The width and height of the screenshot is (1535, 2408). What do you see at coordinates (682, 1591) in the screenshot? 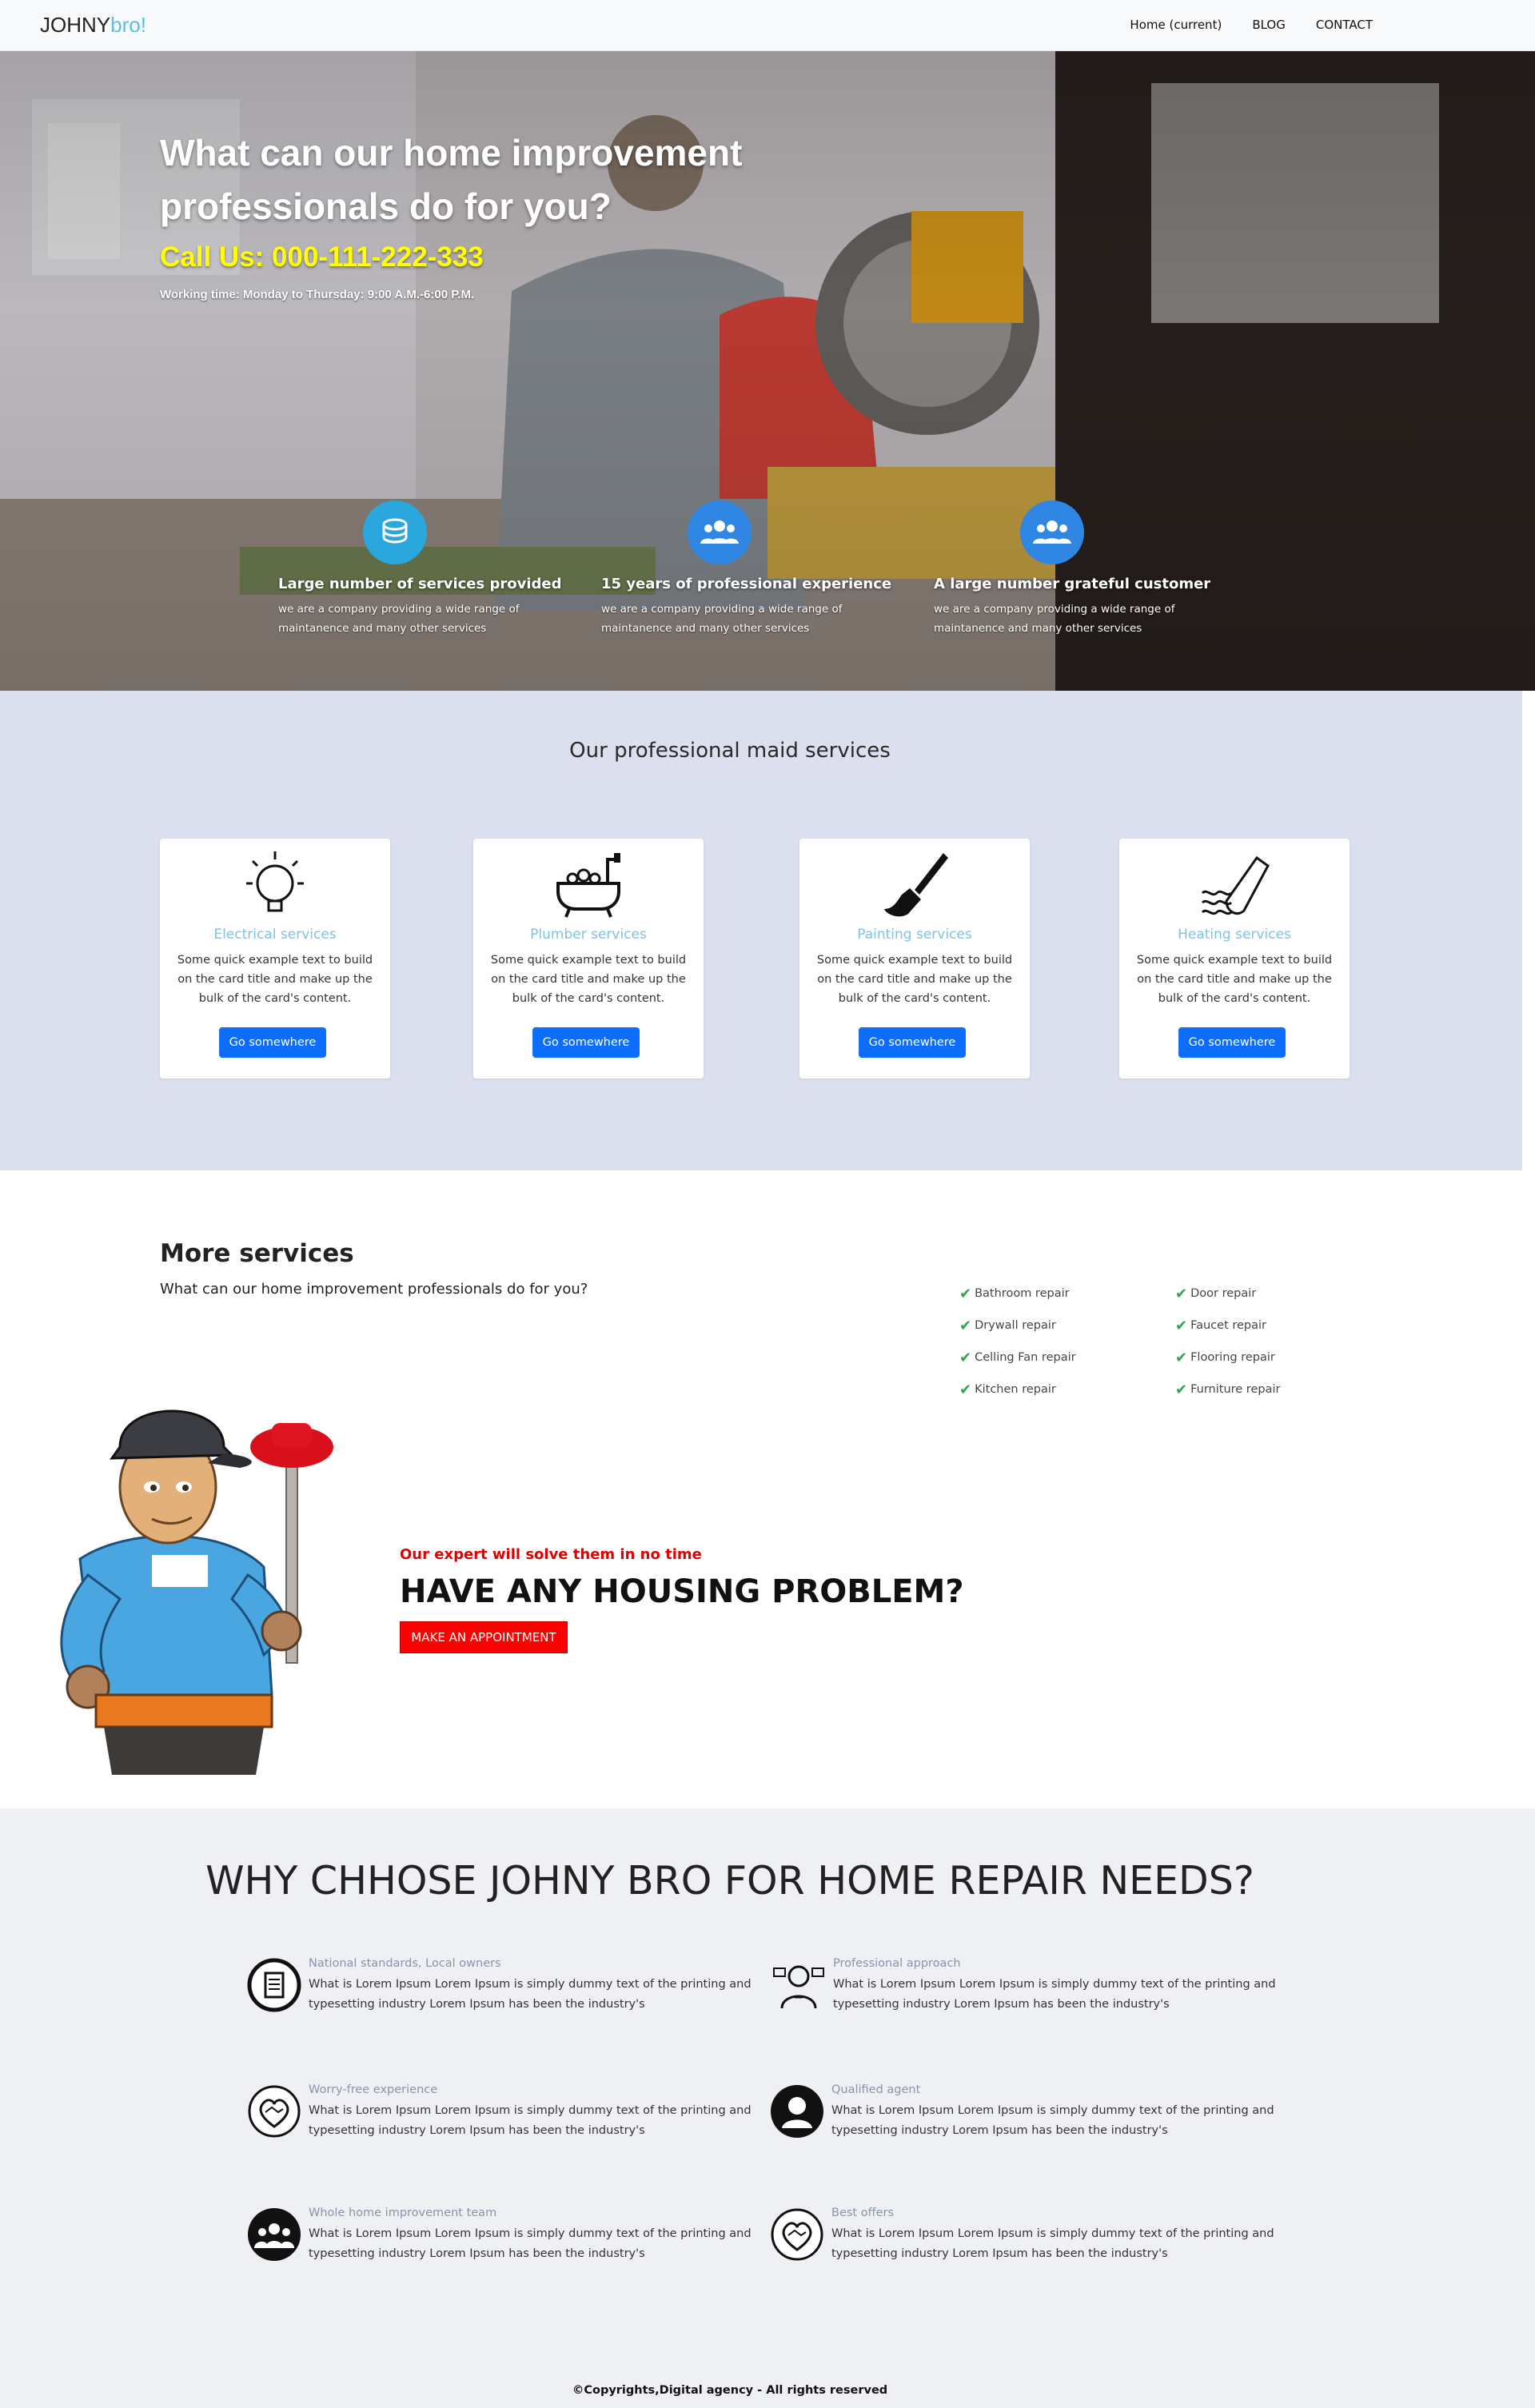
I see `housing-headline: HAVE ANY HOUSING PROBLEM?` at bounding box center [682, 1591].